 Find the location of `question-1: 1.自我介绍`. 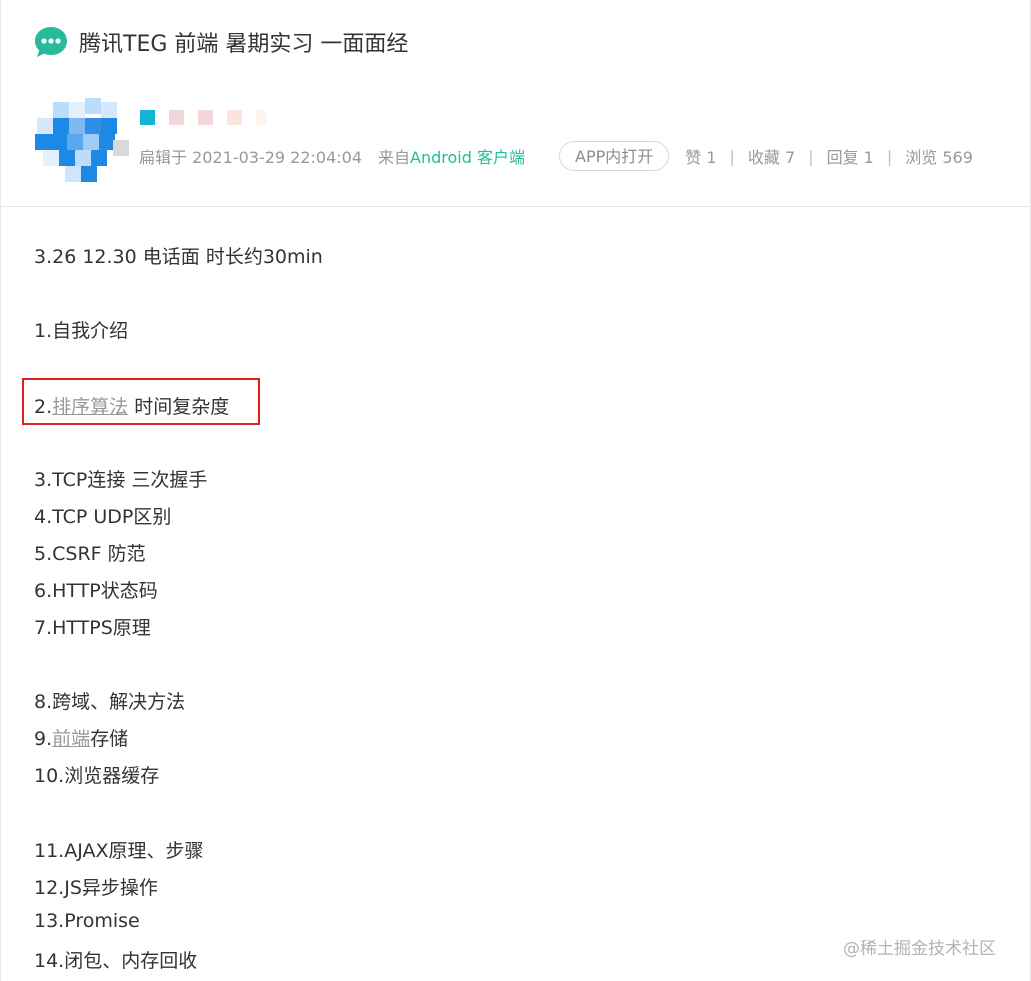

question-1: 1.自我介绍 is located at coordinates (81, 331).